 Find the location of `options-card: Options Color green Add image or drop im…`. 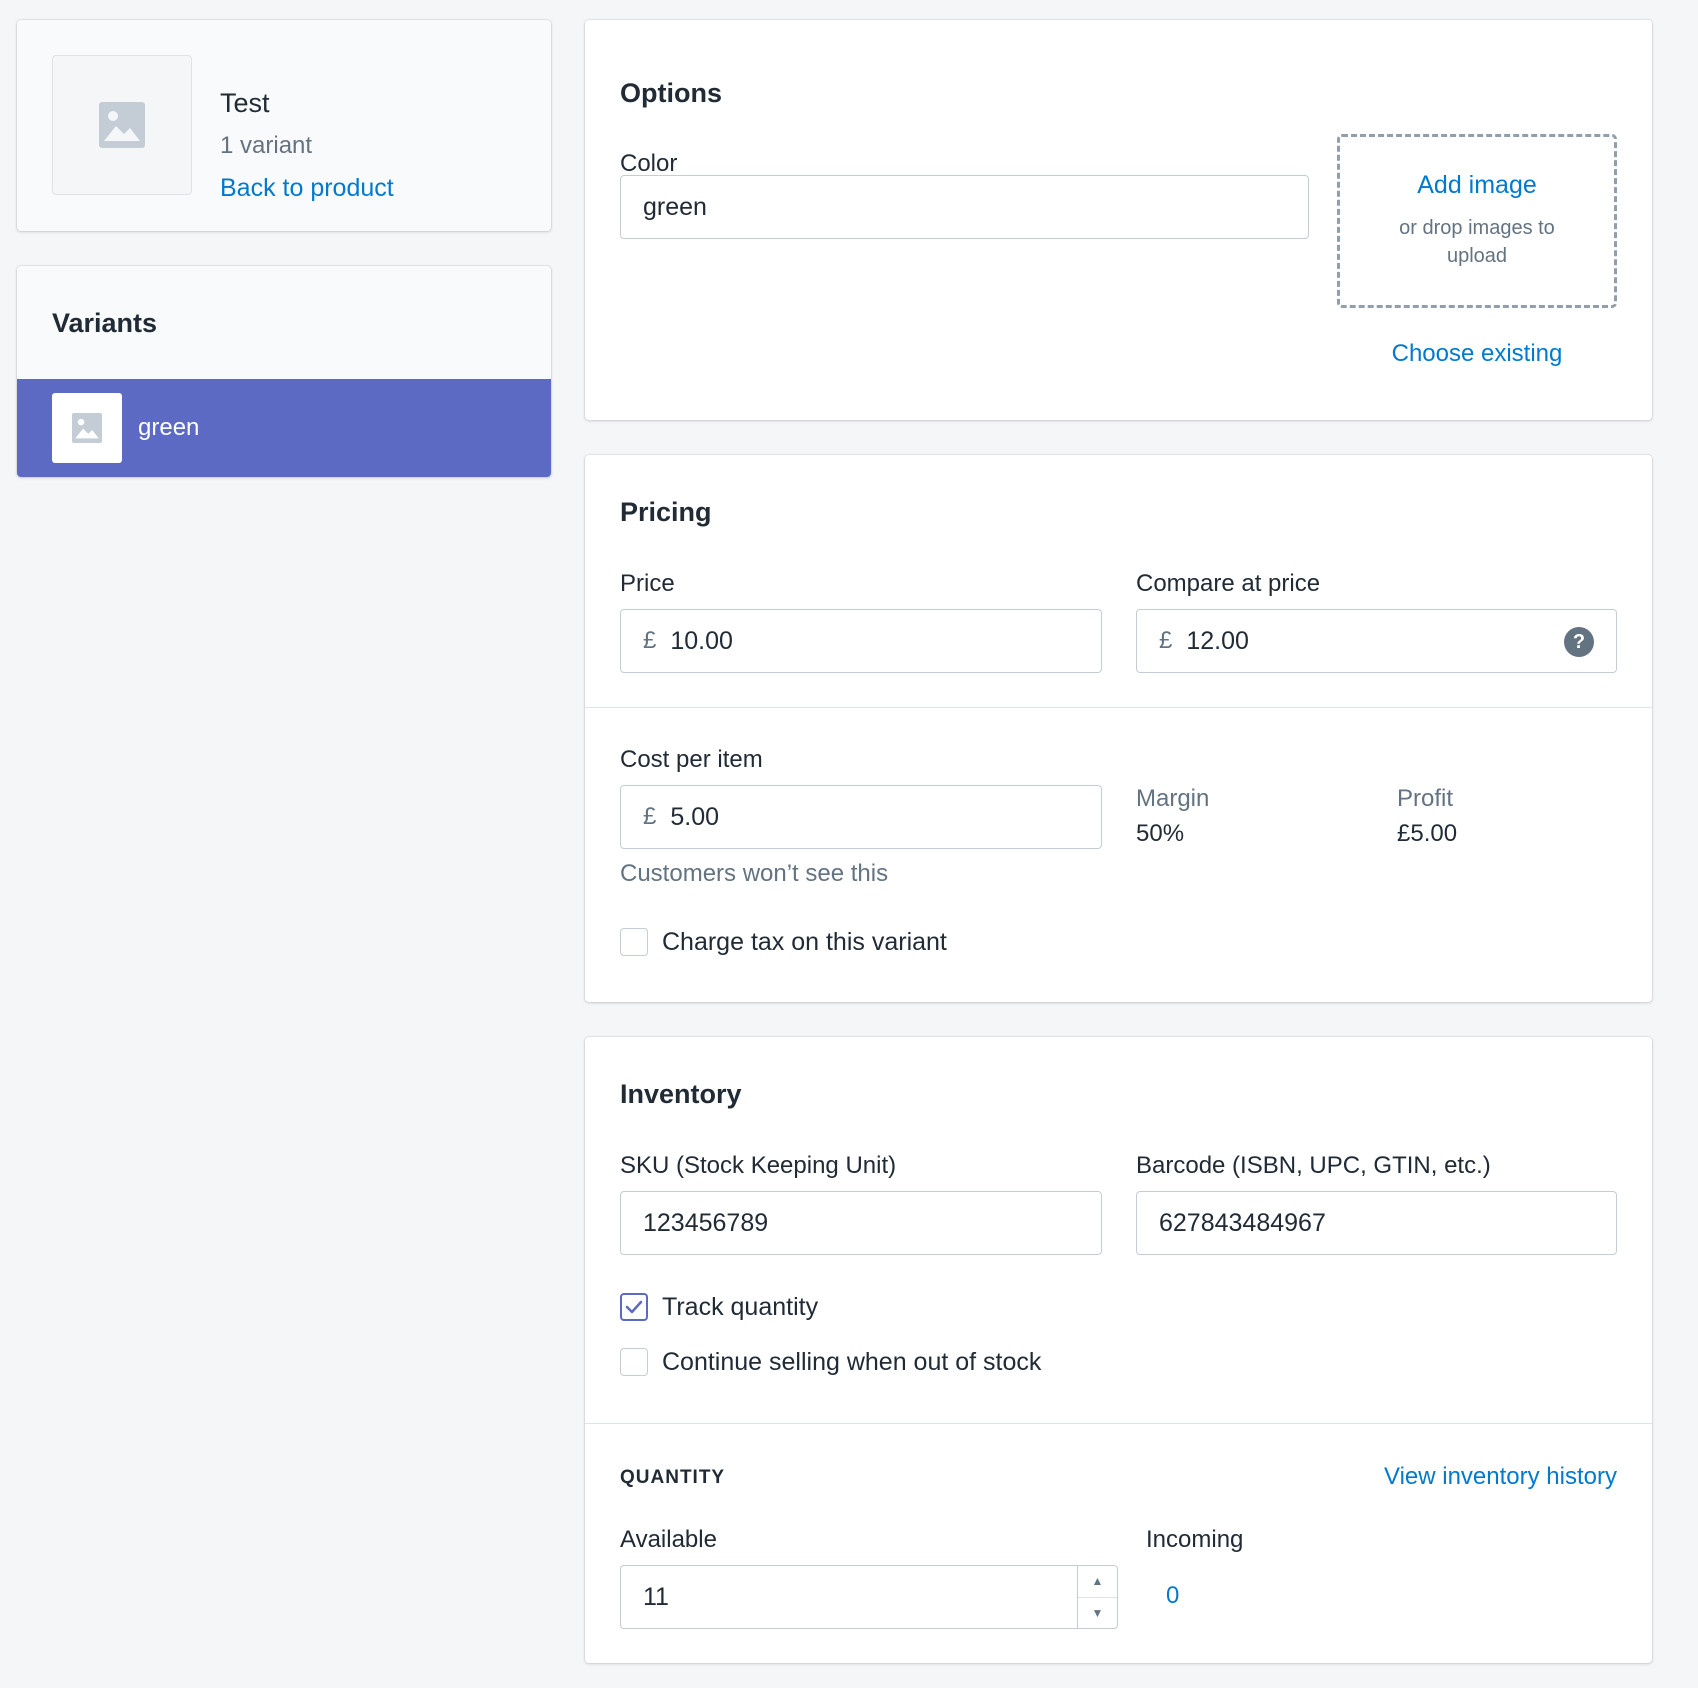

options-card: Options Color green Add image or drop im… is located at coordinates (1118, 220).